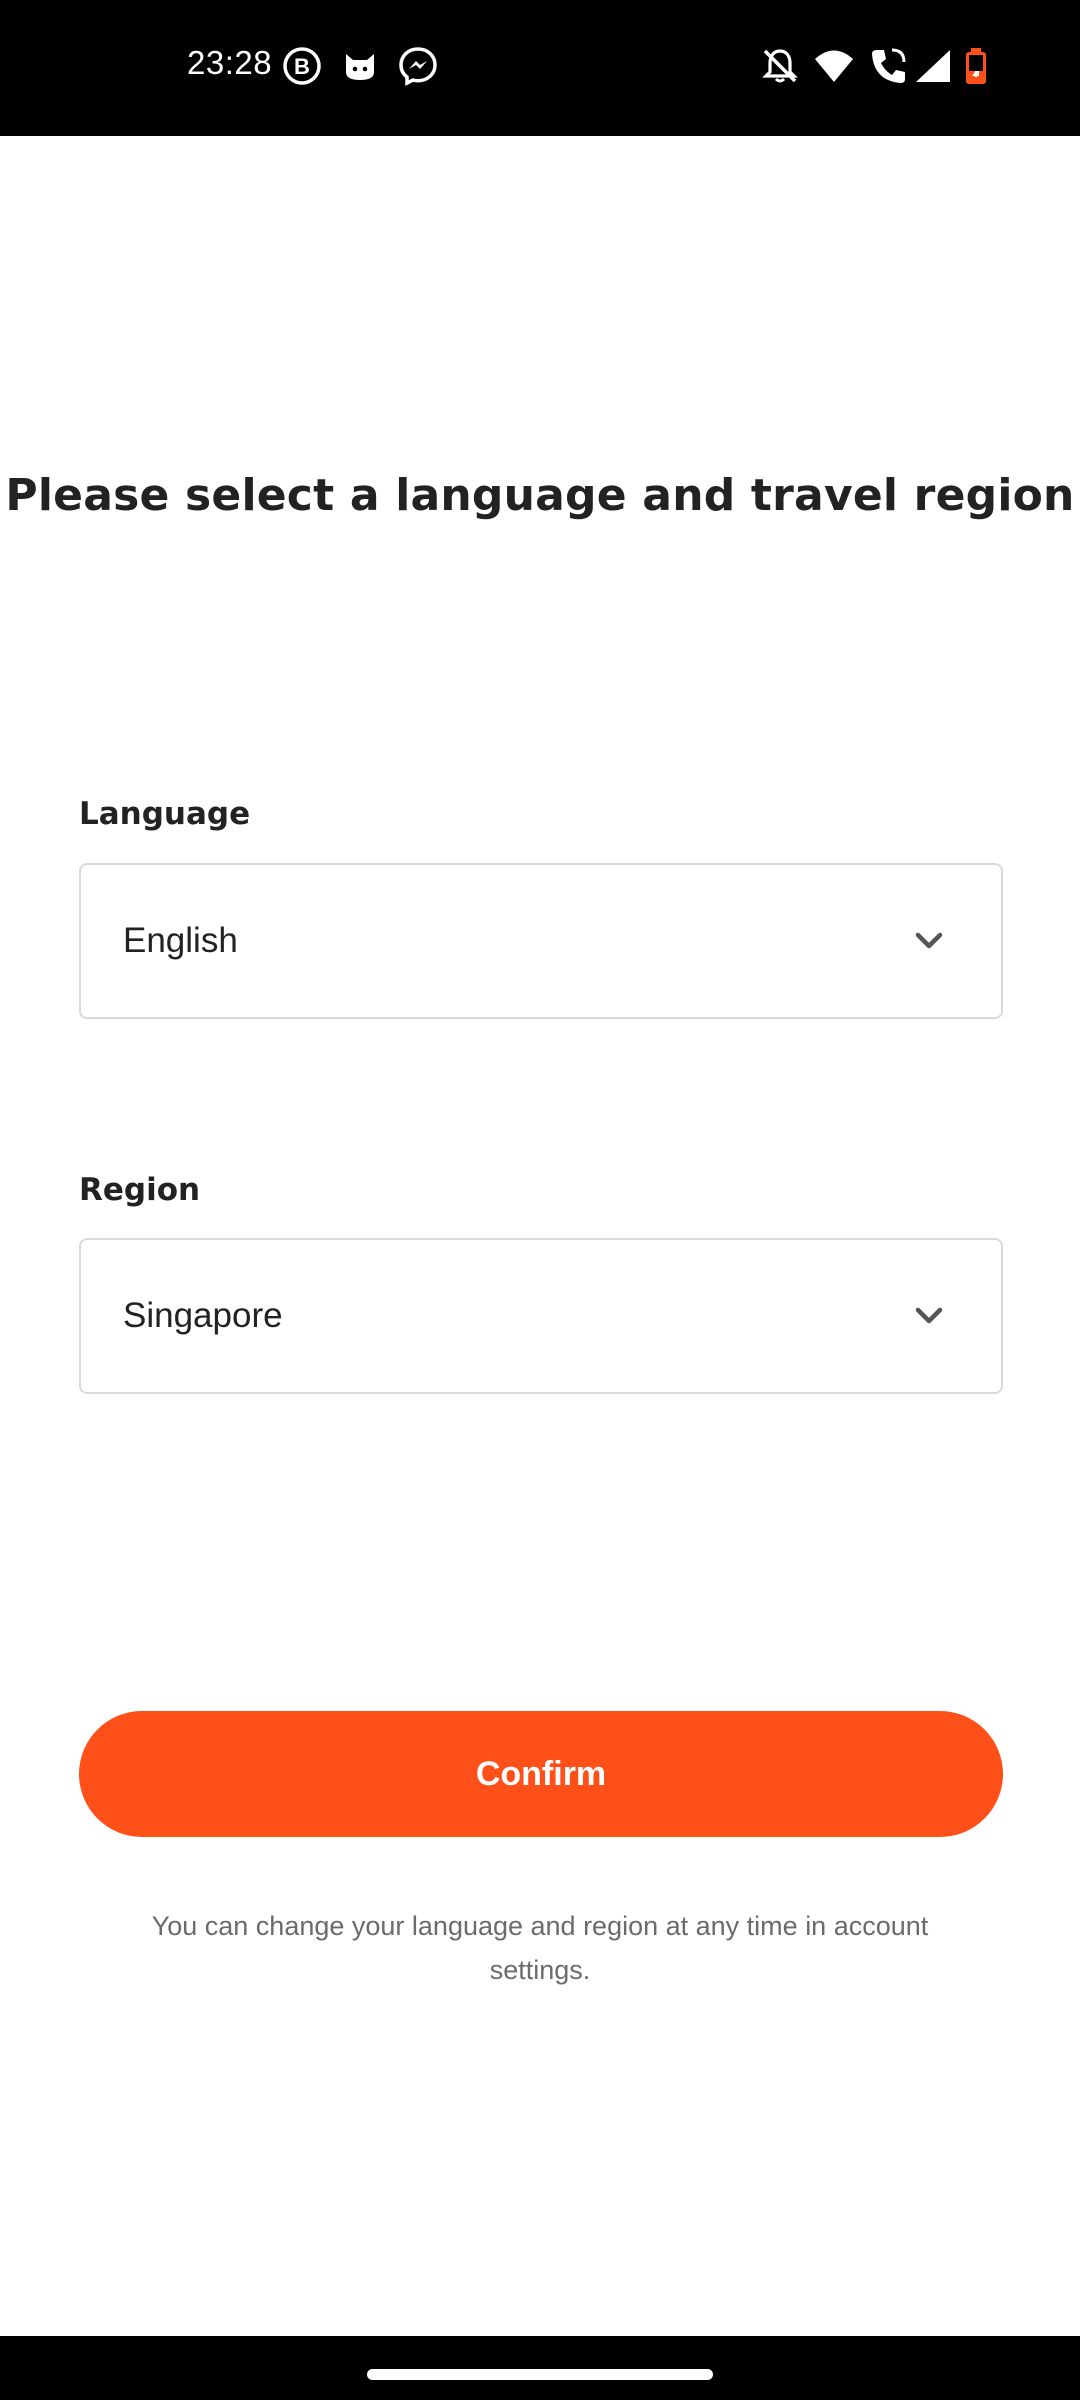 This screenshot has height=2400, width=1080. I want to click on cell-signal-icon, so click(932, 66).